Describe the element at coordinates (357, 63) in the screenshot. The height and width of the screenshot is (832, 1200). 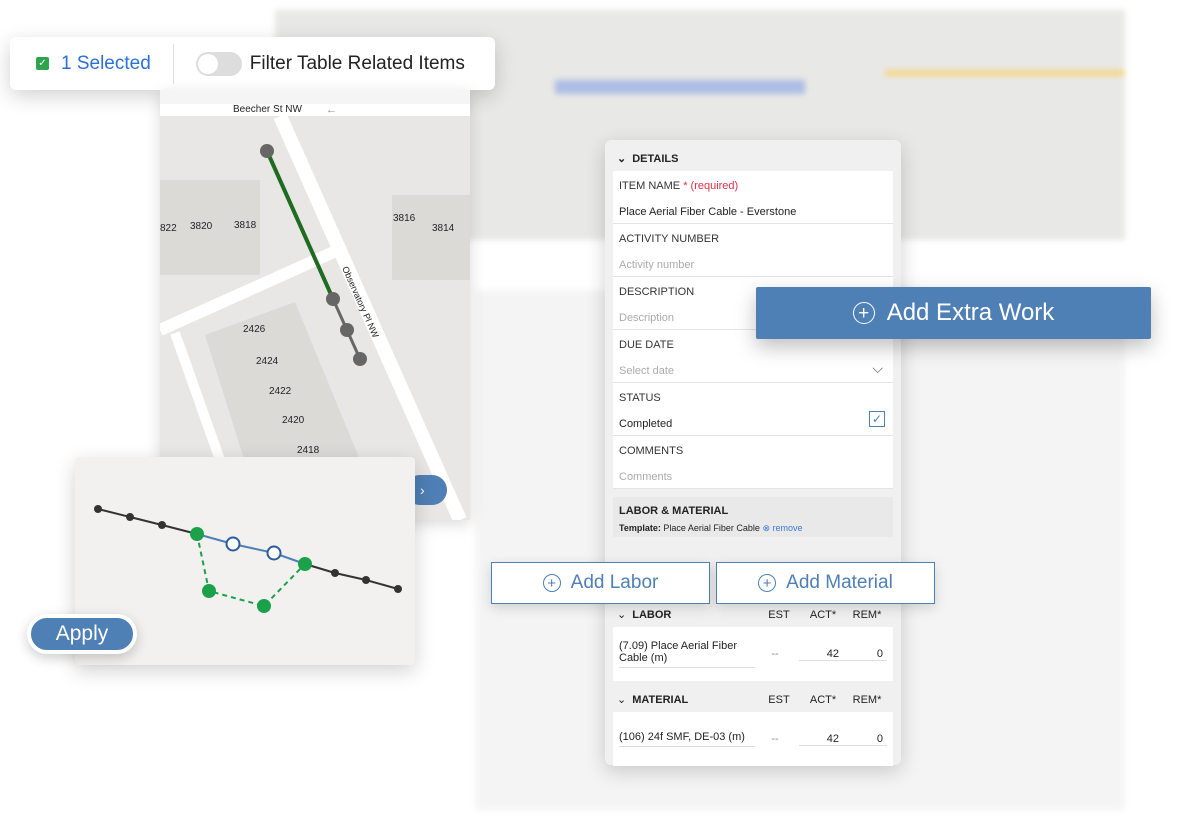
I see `filter-label: Filter Table Related Items` at that location.